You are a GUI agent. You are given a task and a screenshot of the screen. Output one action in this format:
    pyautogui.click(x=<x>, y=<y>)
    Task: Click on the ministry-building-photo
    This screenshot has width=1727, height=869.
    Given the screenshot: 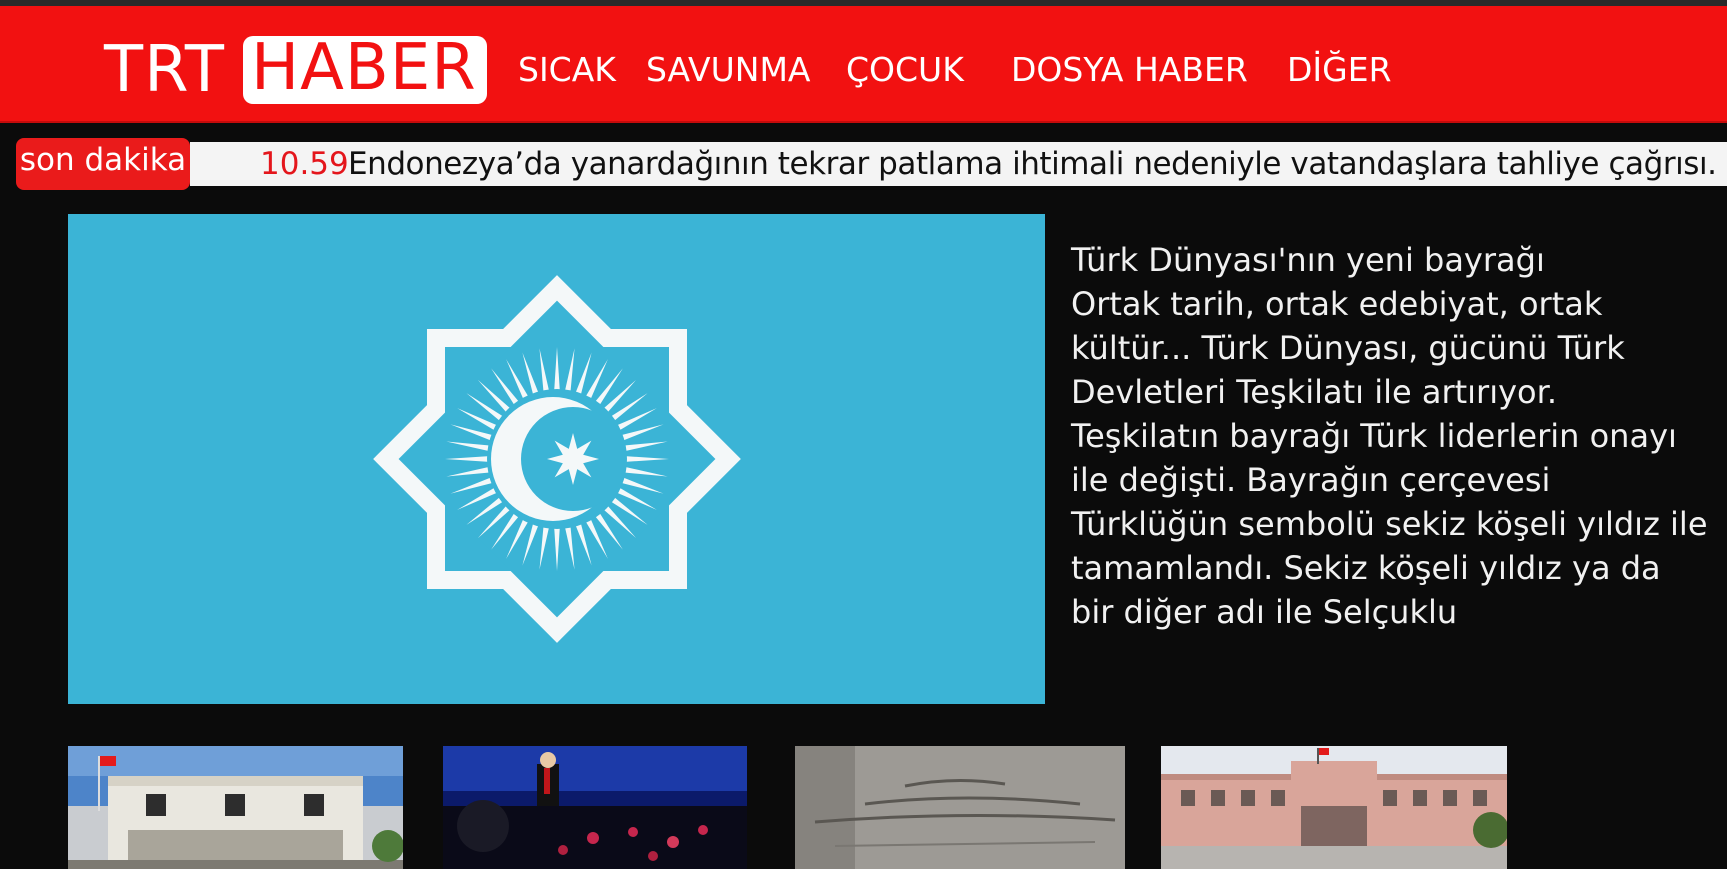 What is the action you would take?
    pyautogui.click(x=1334, y=807)
    